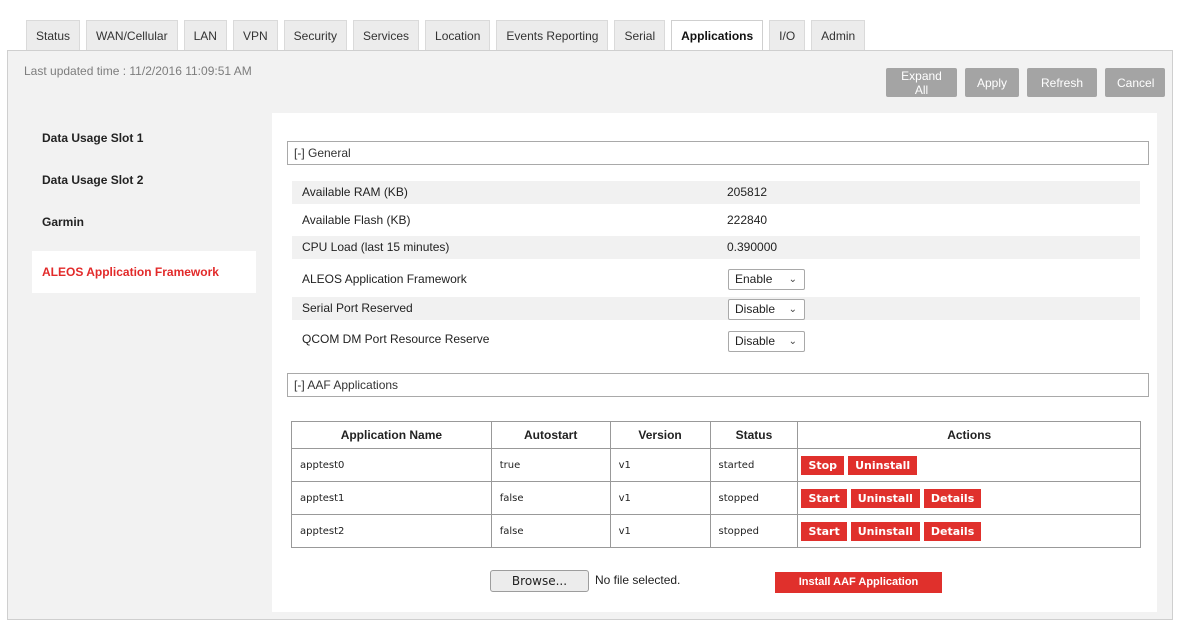  Describe the element at coordinates (458, 35) in the screenshot. I see `tab-location: Location` at that location.